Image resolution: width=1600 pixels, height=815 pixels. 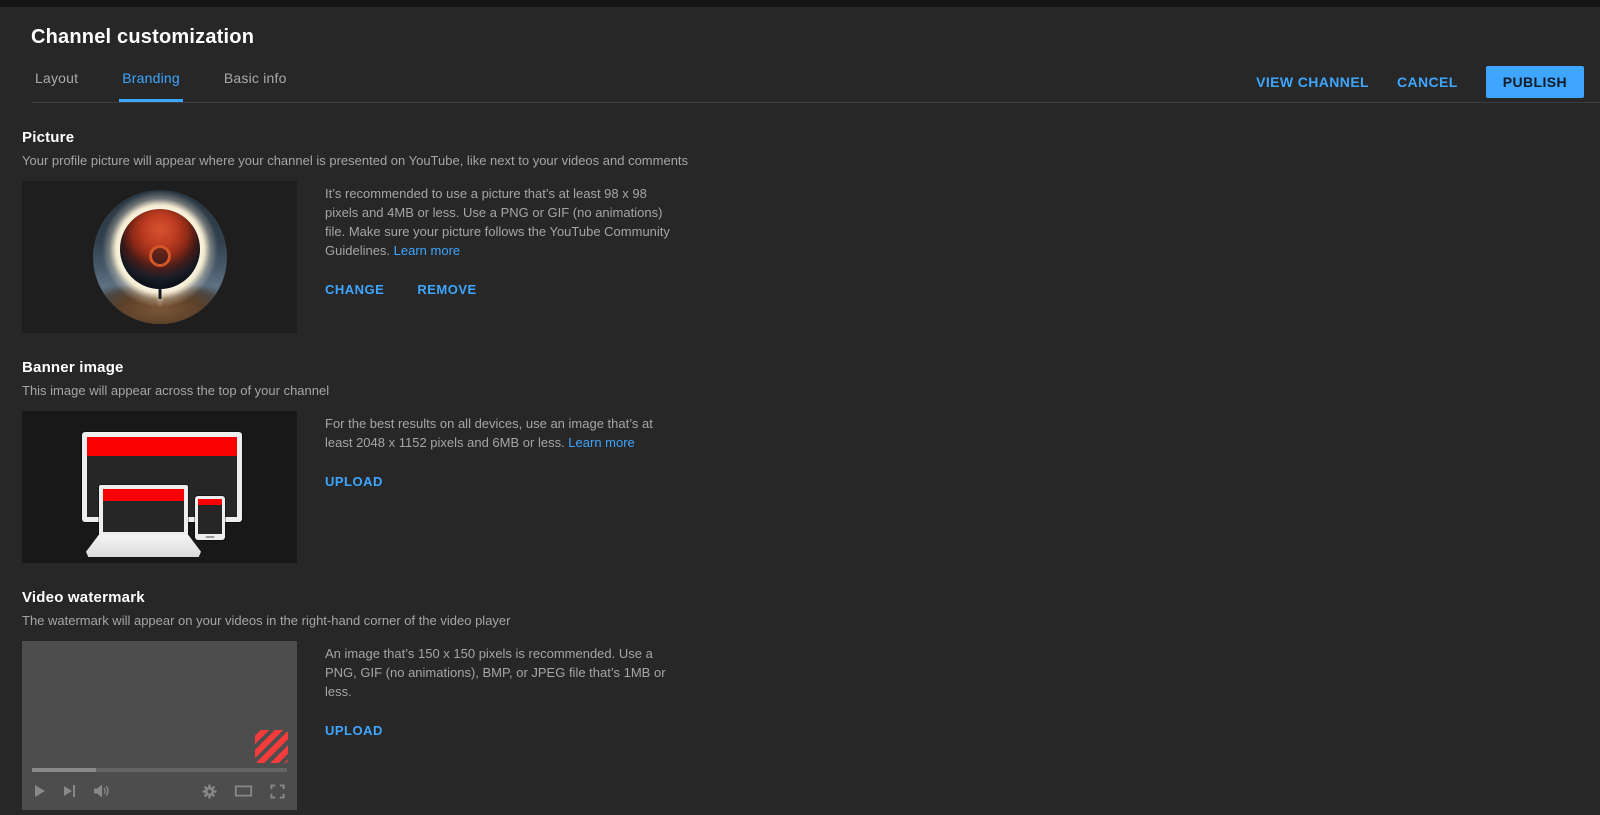 I want to click on picture-learn-more-link: Learn more, so click(x=427, y=250).